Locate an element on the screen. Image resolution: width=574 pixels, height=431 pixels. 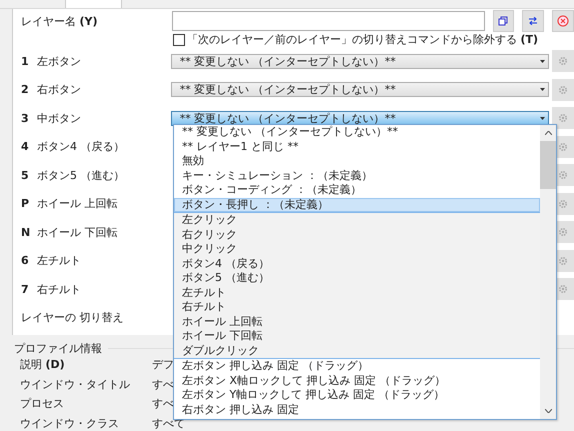
dropdown-option: 左ボタン X軸ロックして 押し込み 固定 （ドラッグ） is located at coordinates (357, 381).